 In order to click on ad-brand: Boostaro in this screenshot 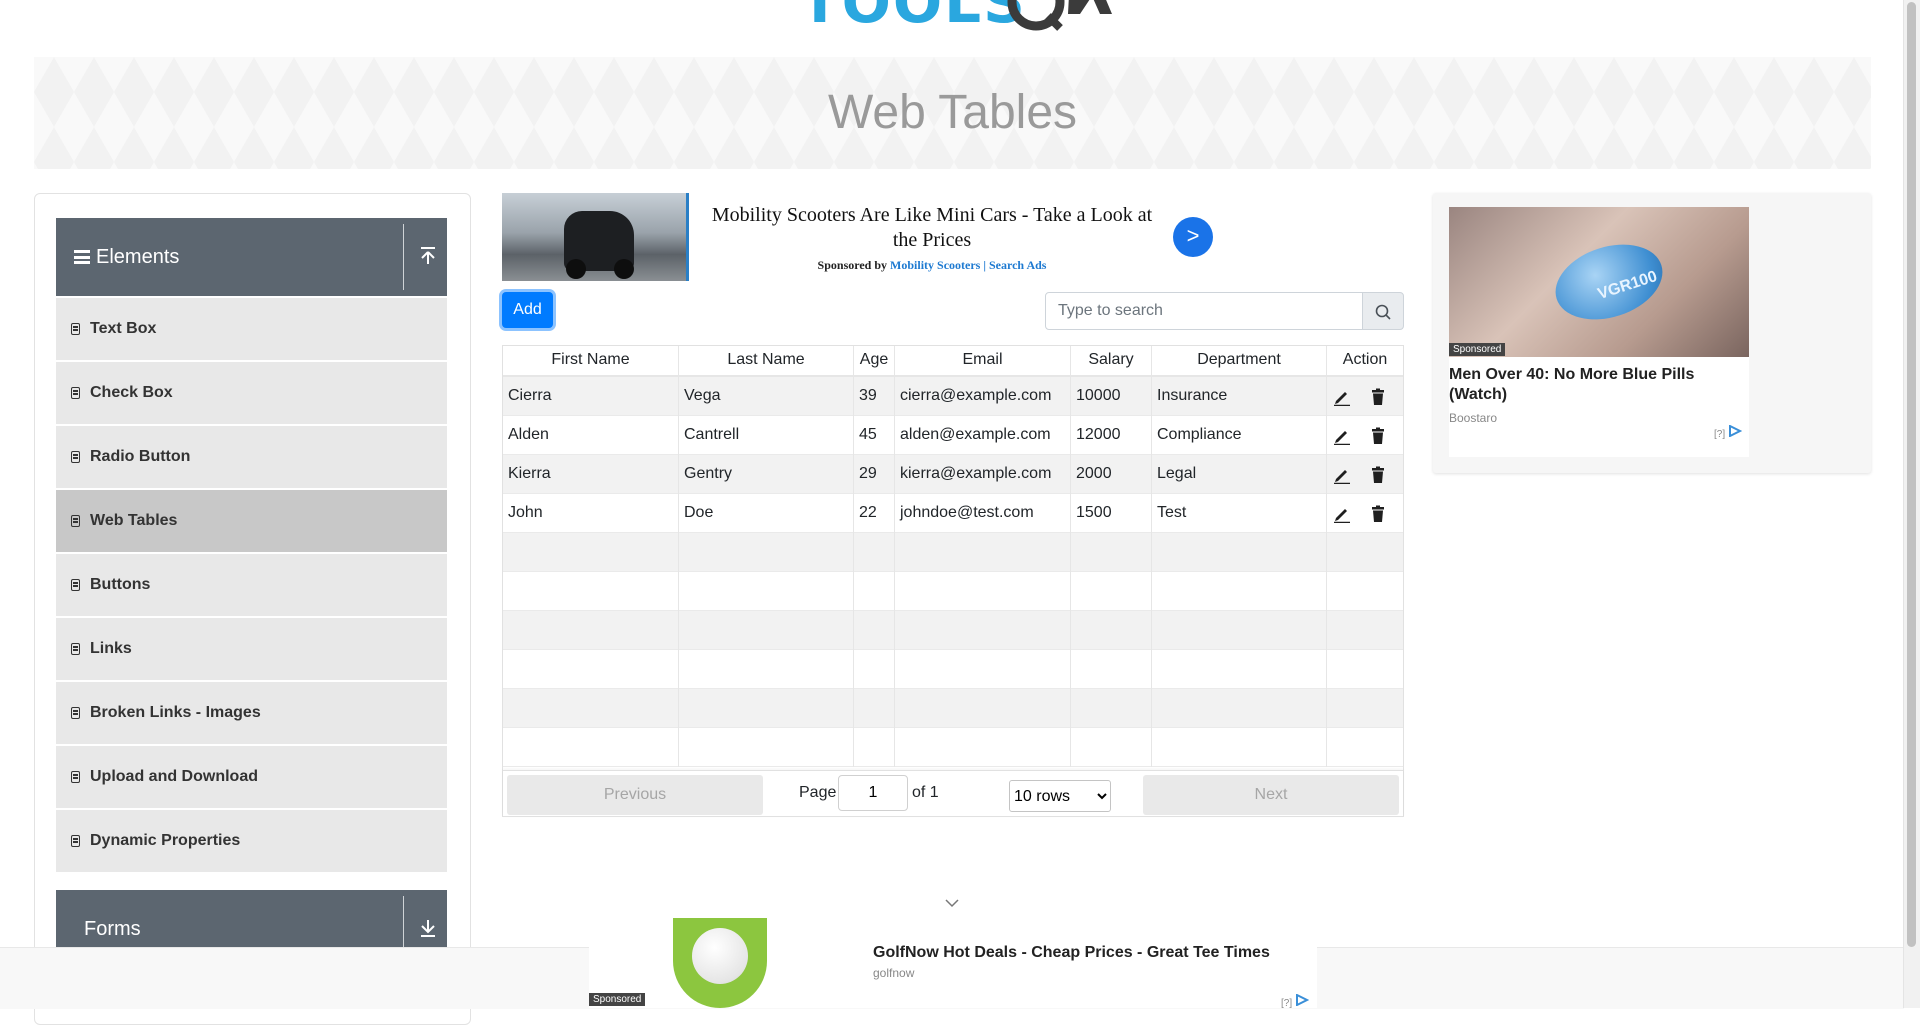, I will do `click(1473, 418)`.